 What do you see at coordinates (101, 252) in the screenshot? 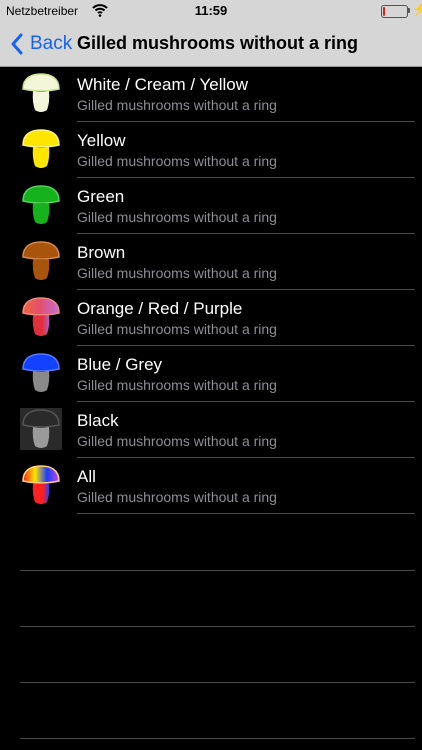
I see `list-item-title: Brown` at bounding box center [101, 252].